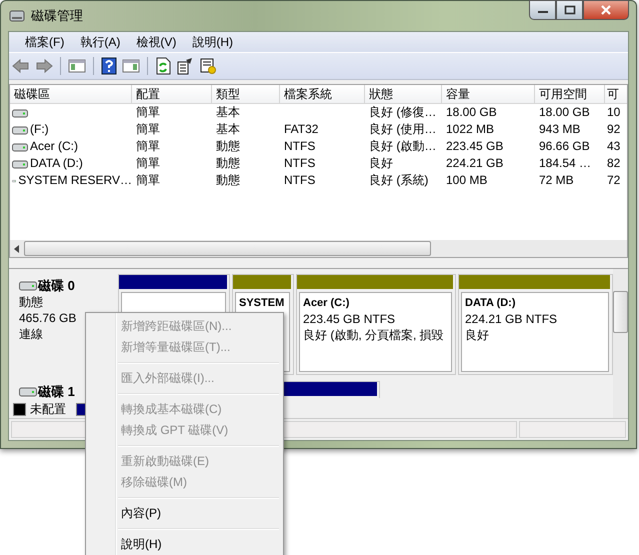 The height and width of the screenshot is (555, 639). Describe the element at coordinates (613, 112) in the screenshot. I see `table-cell: 10` at that location.